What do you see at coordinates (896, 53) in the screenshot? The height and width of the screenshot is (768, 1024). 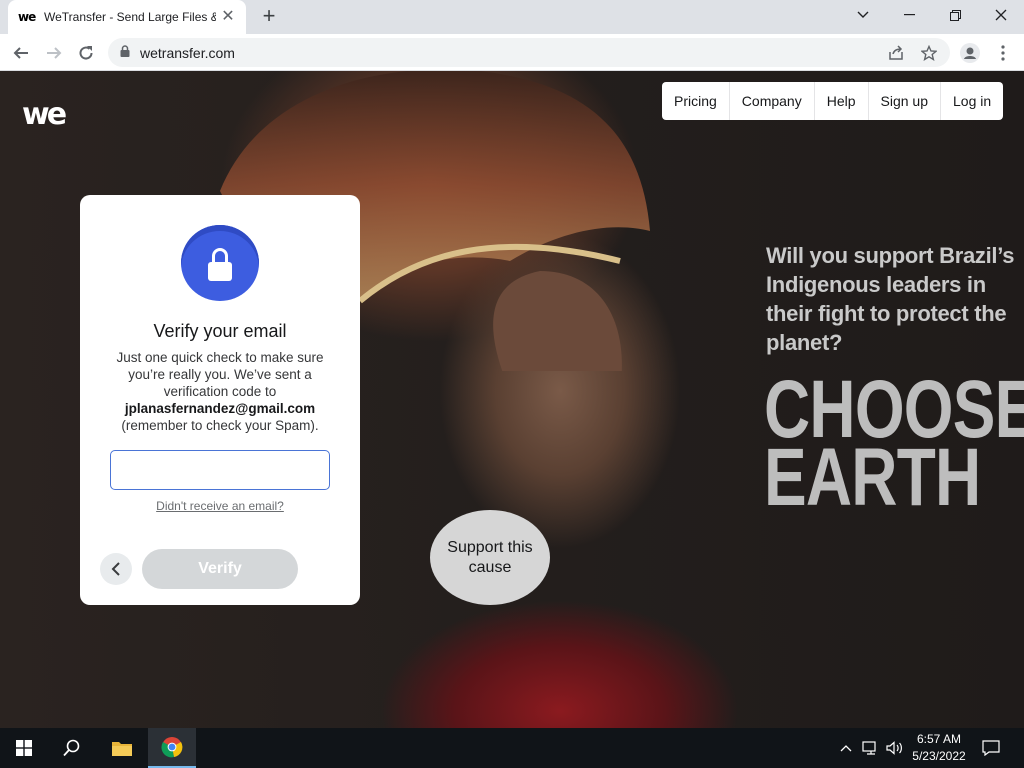 I see `share-icon` at bounding box center [896, 53].